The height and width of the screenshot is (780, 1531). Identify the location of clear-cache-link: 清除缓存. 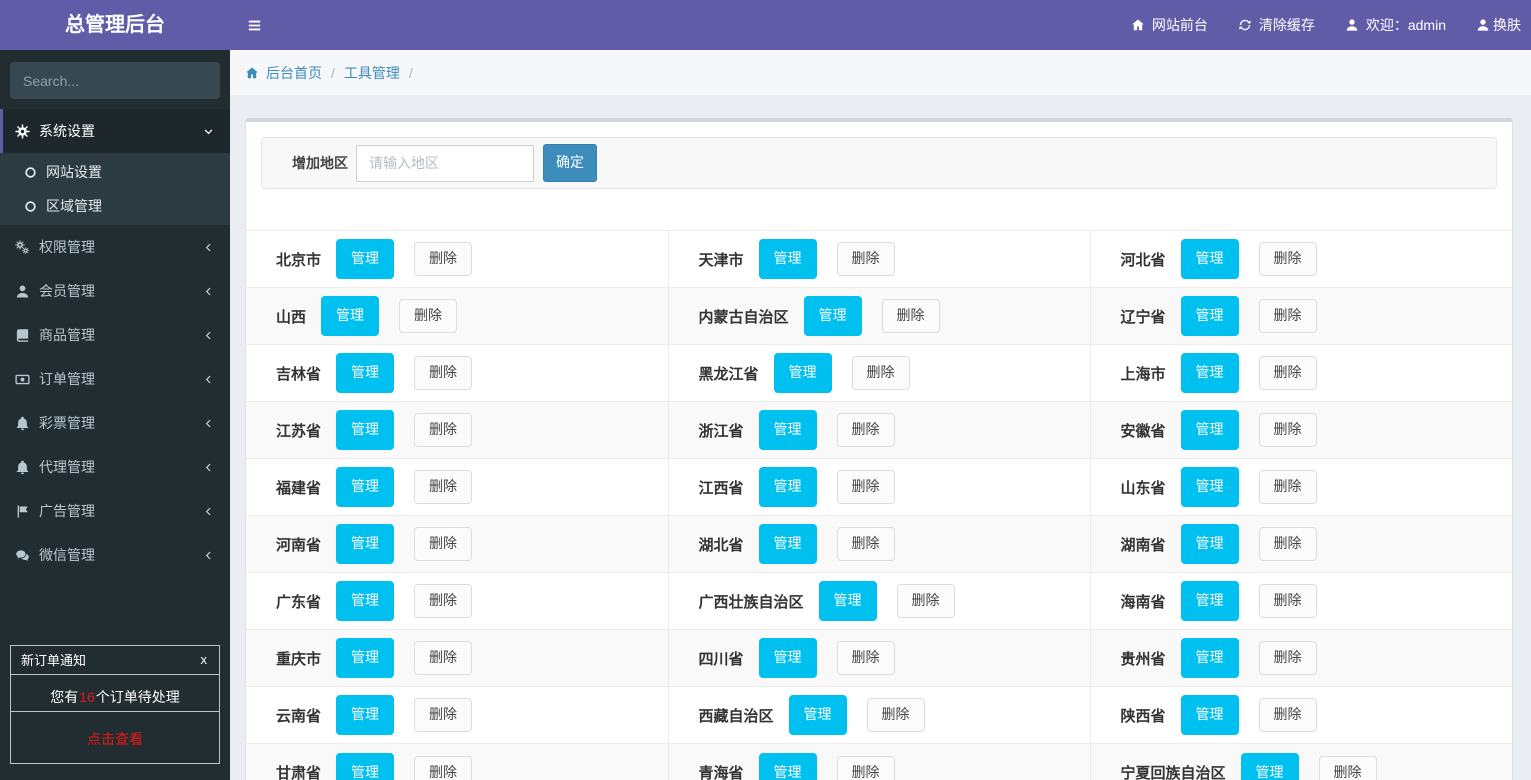
(1276, 25).